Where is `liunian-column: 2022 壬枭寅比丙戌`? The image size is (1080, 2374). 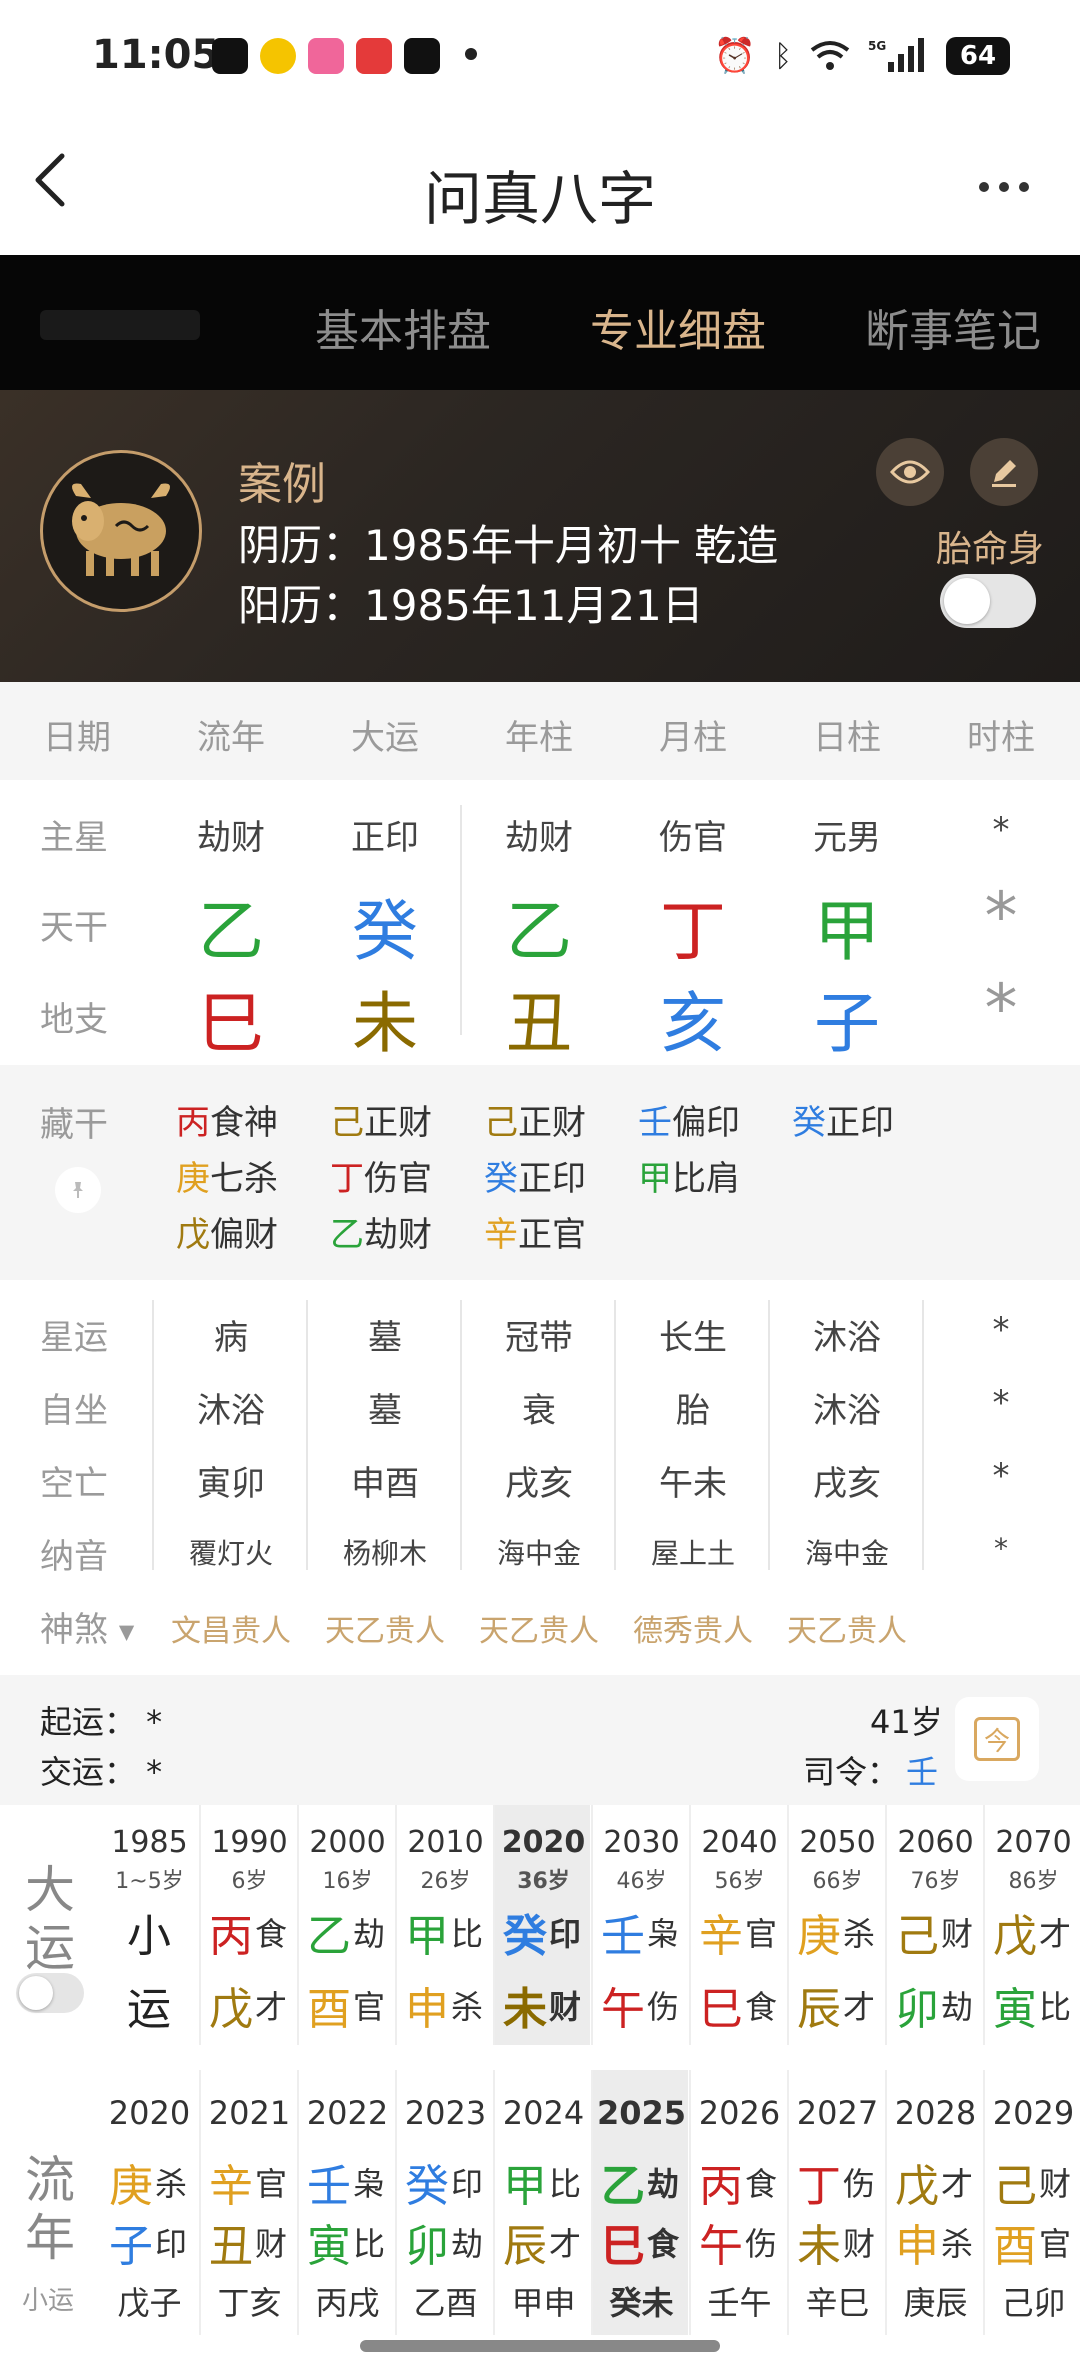 liunian-column: 2022 壬枭寅比丙戌 is located at coordinates (345, 2202).